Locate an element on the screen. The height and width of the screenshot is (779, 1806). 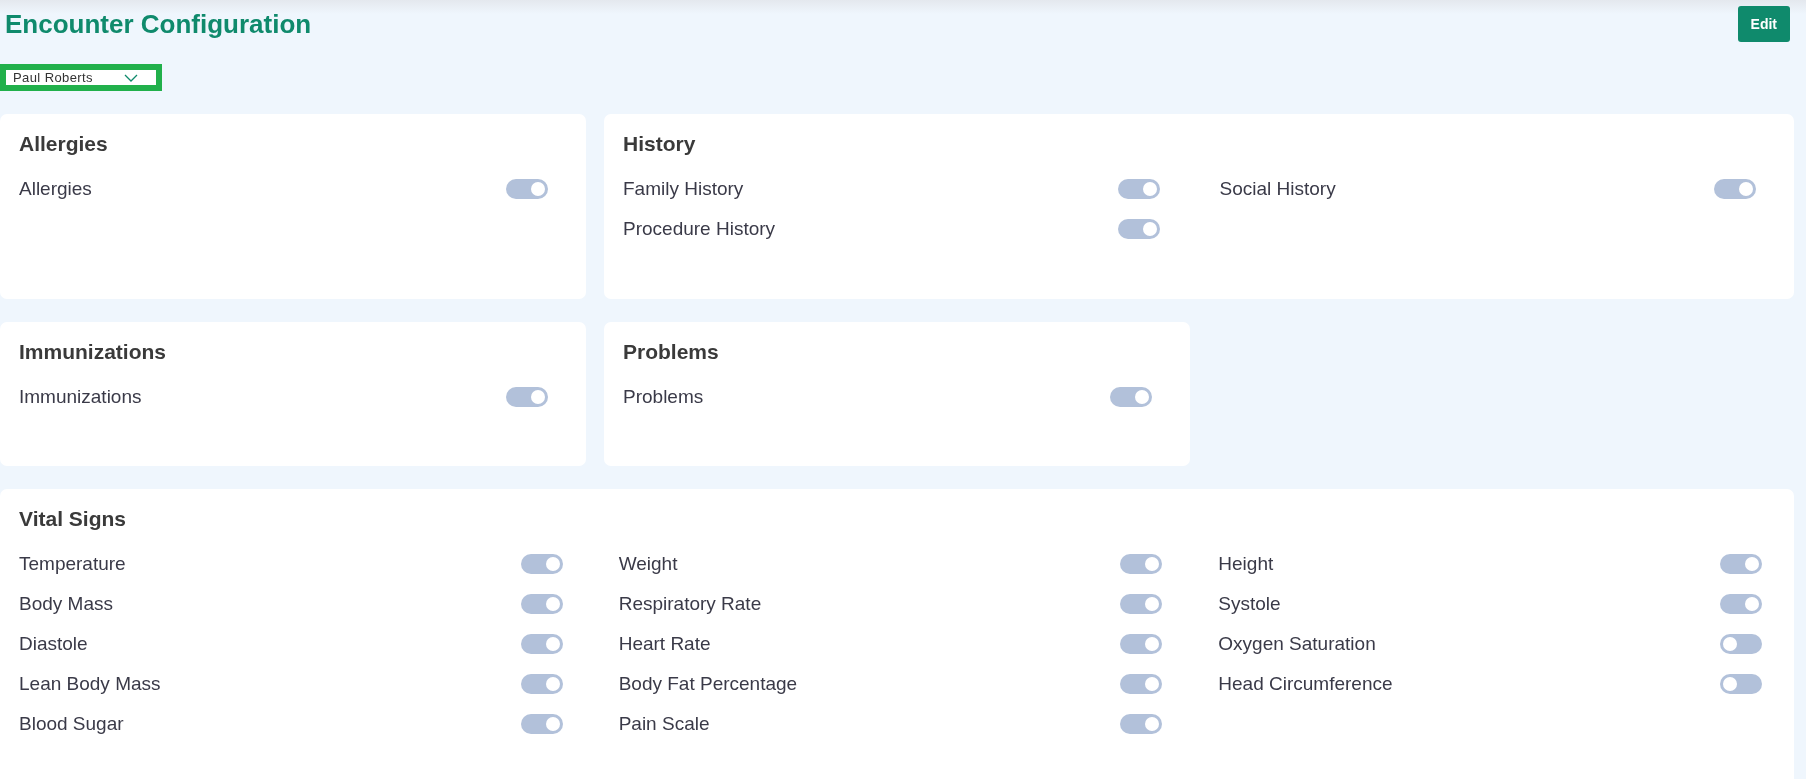
setting-label: Allergies is located at coordinates (55, 189).